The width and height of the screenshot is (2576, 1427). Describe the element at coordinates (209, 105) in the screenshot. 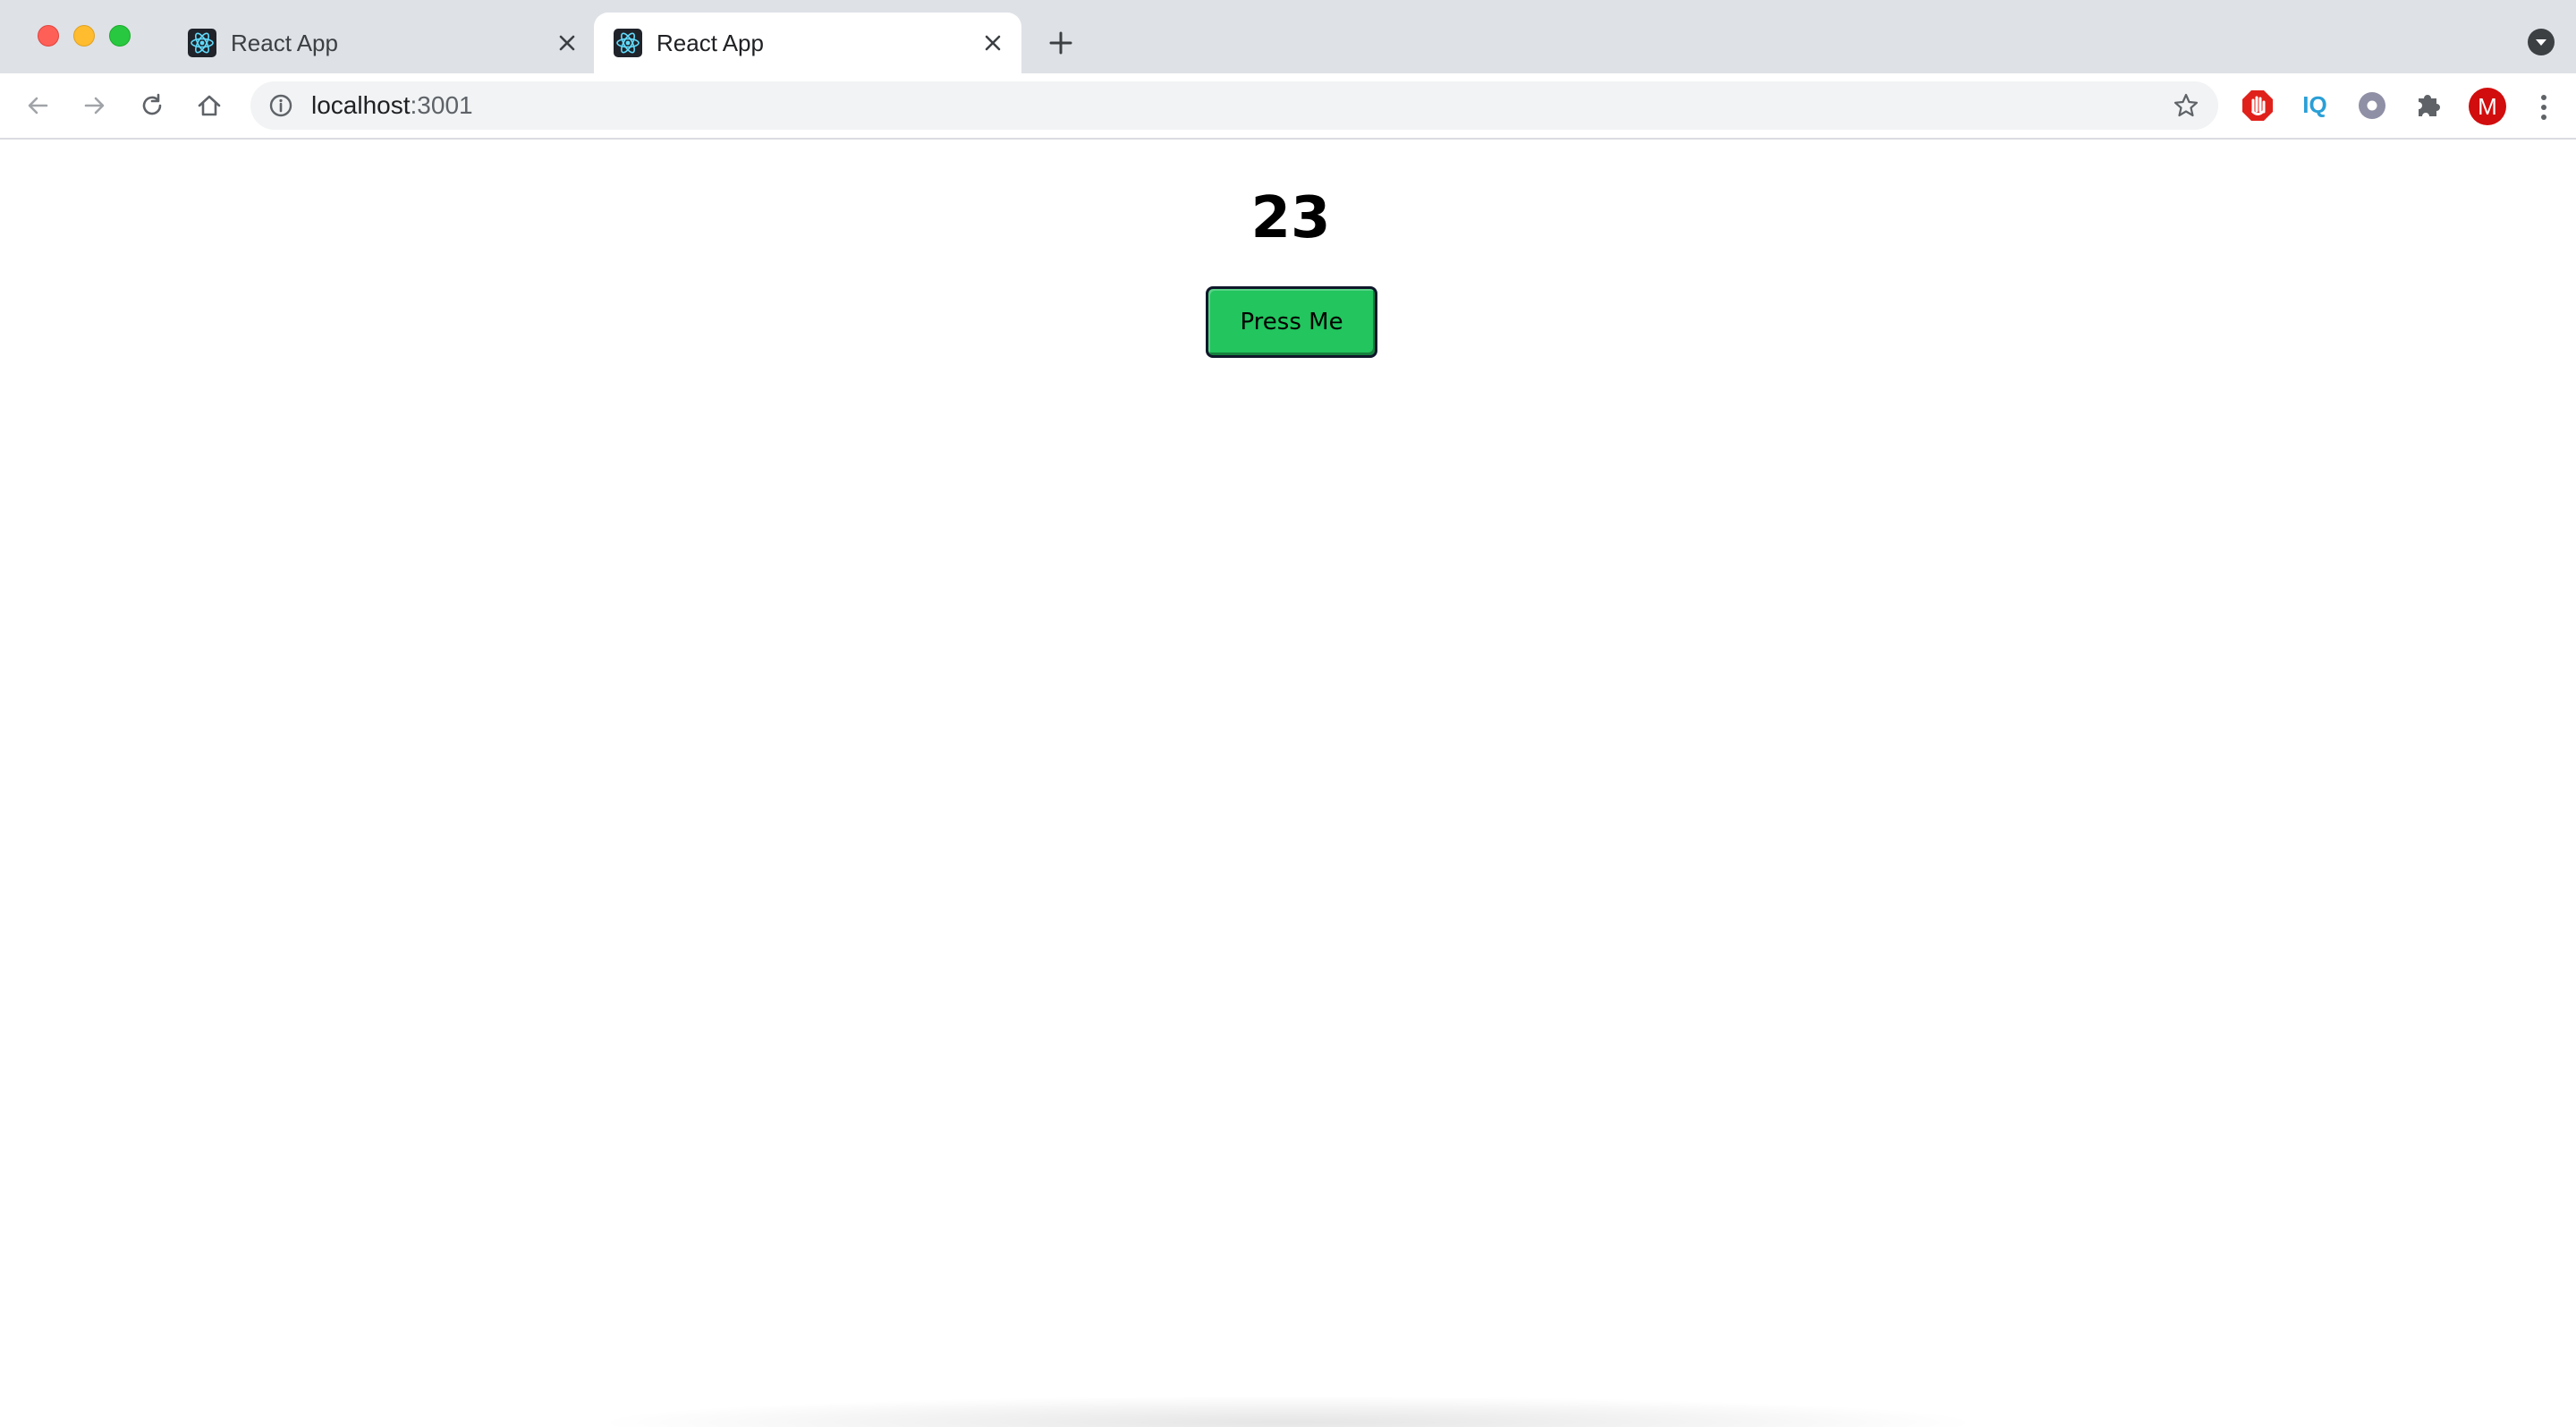

I see `home-icon` at that location.